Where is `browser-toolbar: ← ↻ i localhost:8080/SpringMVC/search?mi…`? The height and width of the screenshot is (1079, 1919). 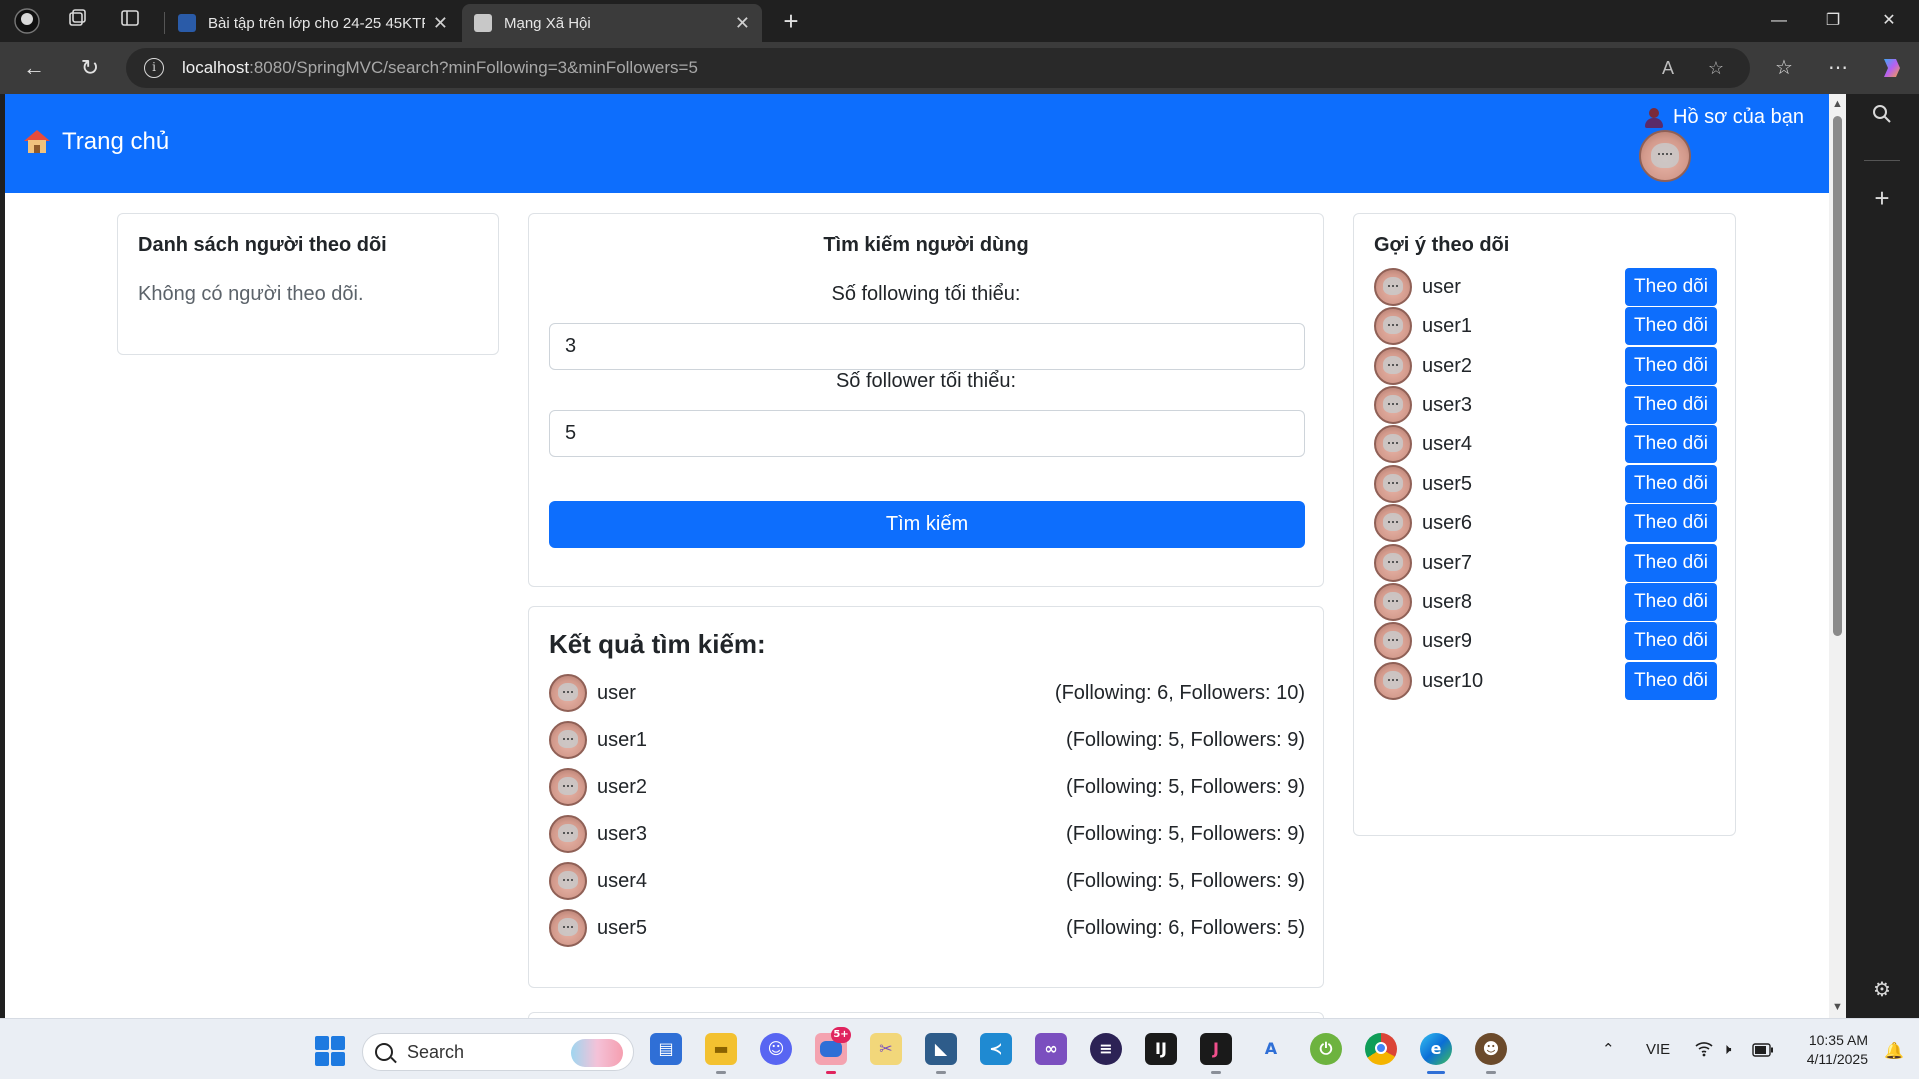 browser-toolbar: ← ↻ i localhost:8080/SpringMVC/search?mi… is located at coordinates (959, 68).